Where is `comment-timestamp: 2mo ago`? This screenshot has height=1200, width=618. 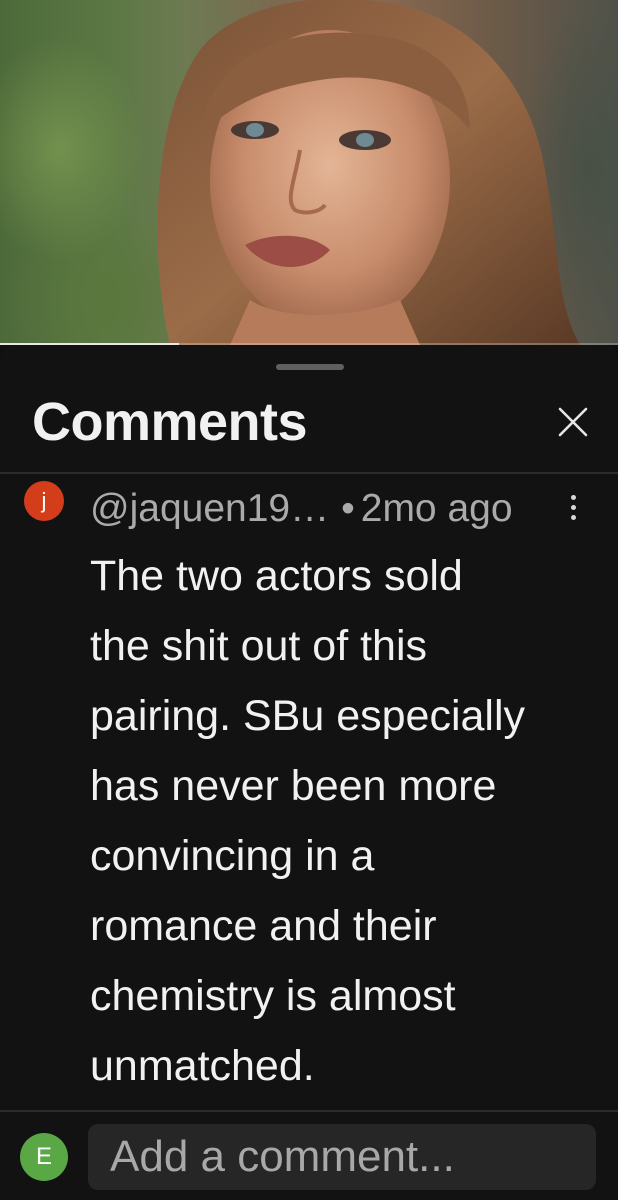 comment-timestamp: 2mo ago is located at coordinates (436, 508).